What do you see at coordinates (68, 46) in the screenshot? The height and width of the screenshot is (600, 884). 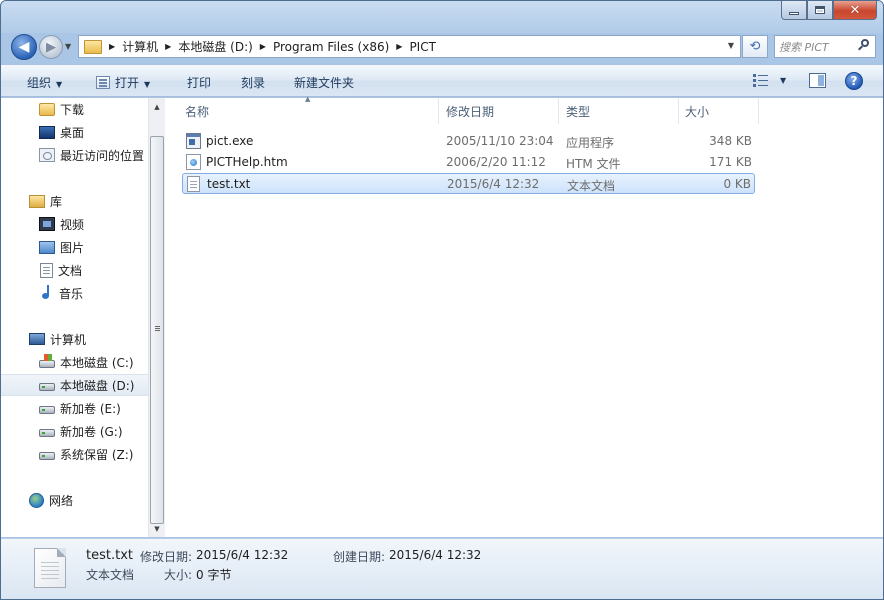 I see `recent-pages-dropdown: ▼` at bounding box center [68, 46].